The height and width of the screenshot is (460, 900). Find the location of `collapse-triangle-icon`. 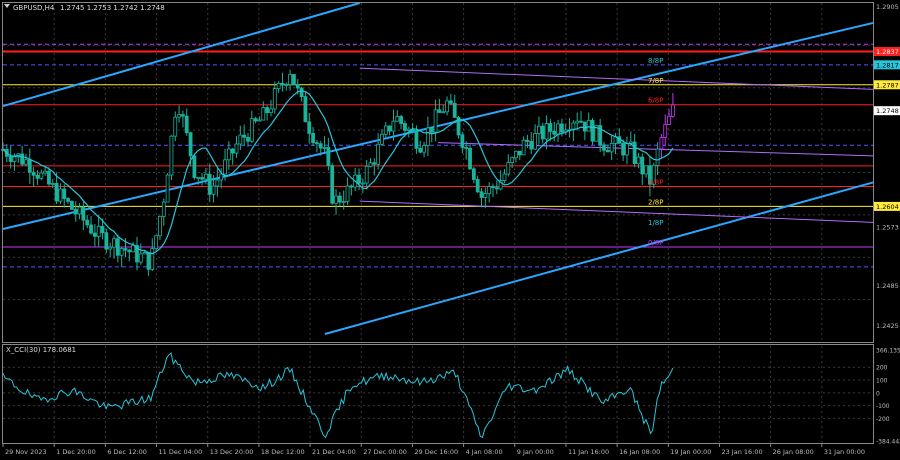

collapse-triangle-icon is located at coordinates (7, 6).